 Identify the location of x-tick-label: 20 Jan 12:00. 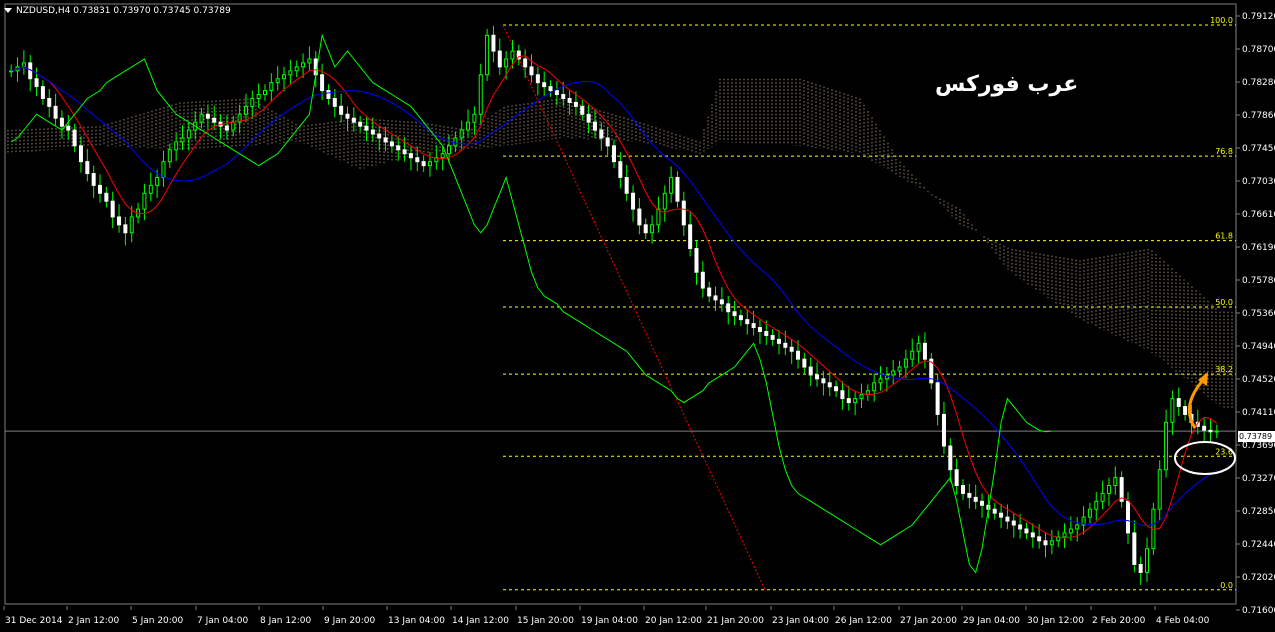
(673, 621).